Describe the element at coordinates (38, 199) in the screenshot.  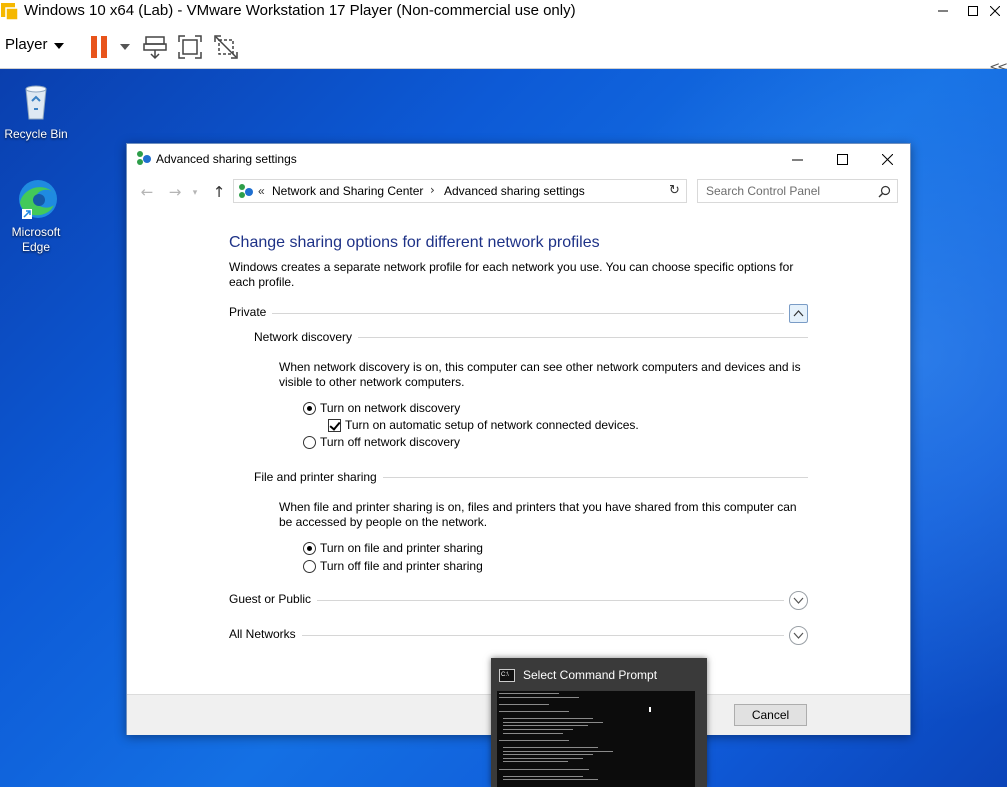
I see `microsoft-edge-icon` at that location.